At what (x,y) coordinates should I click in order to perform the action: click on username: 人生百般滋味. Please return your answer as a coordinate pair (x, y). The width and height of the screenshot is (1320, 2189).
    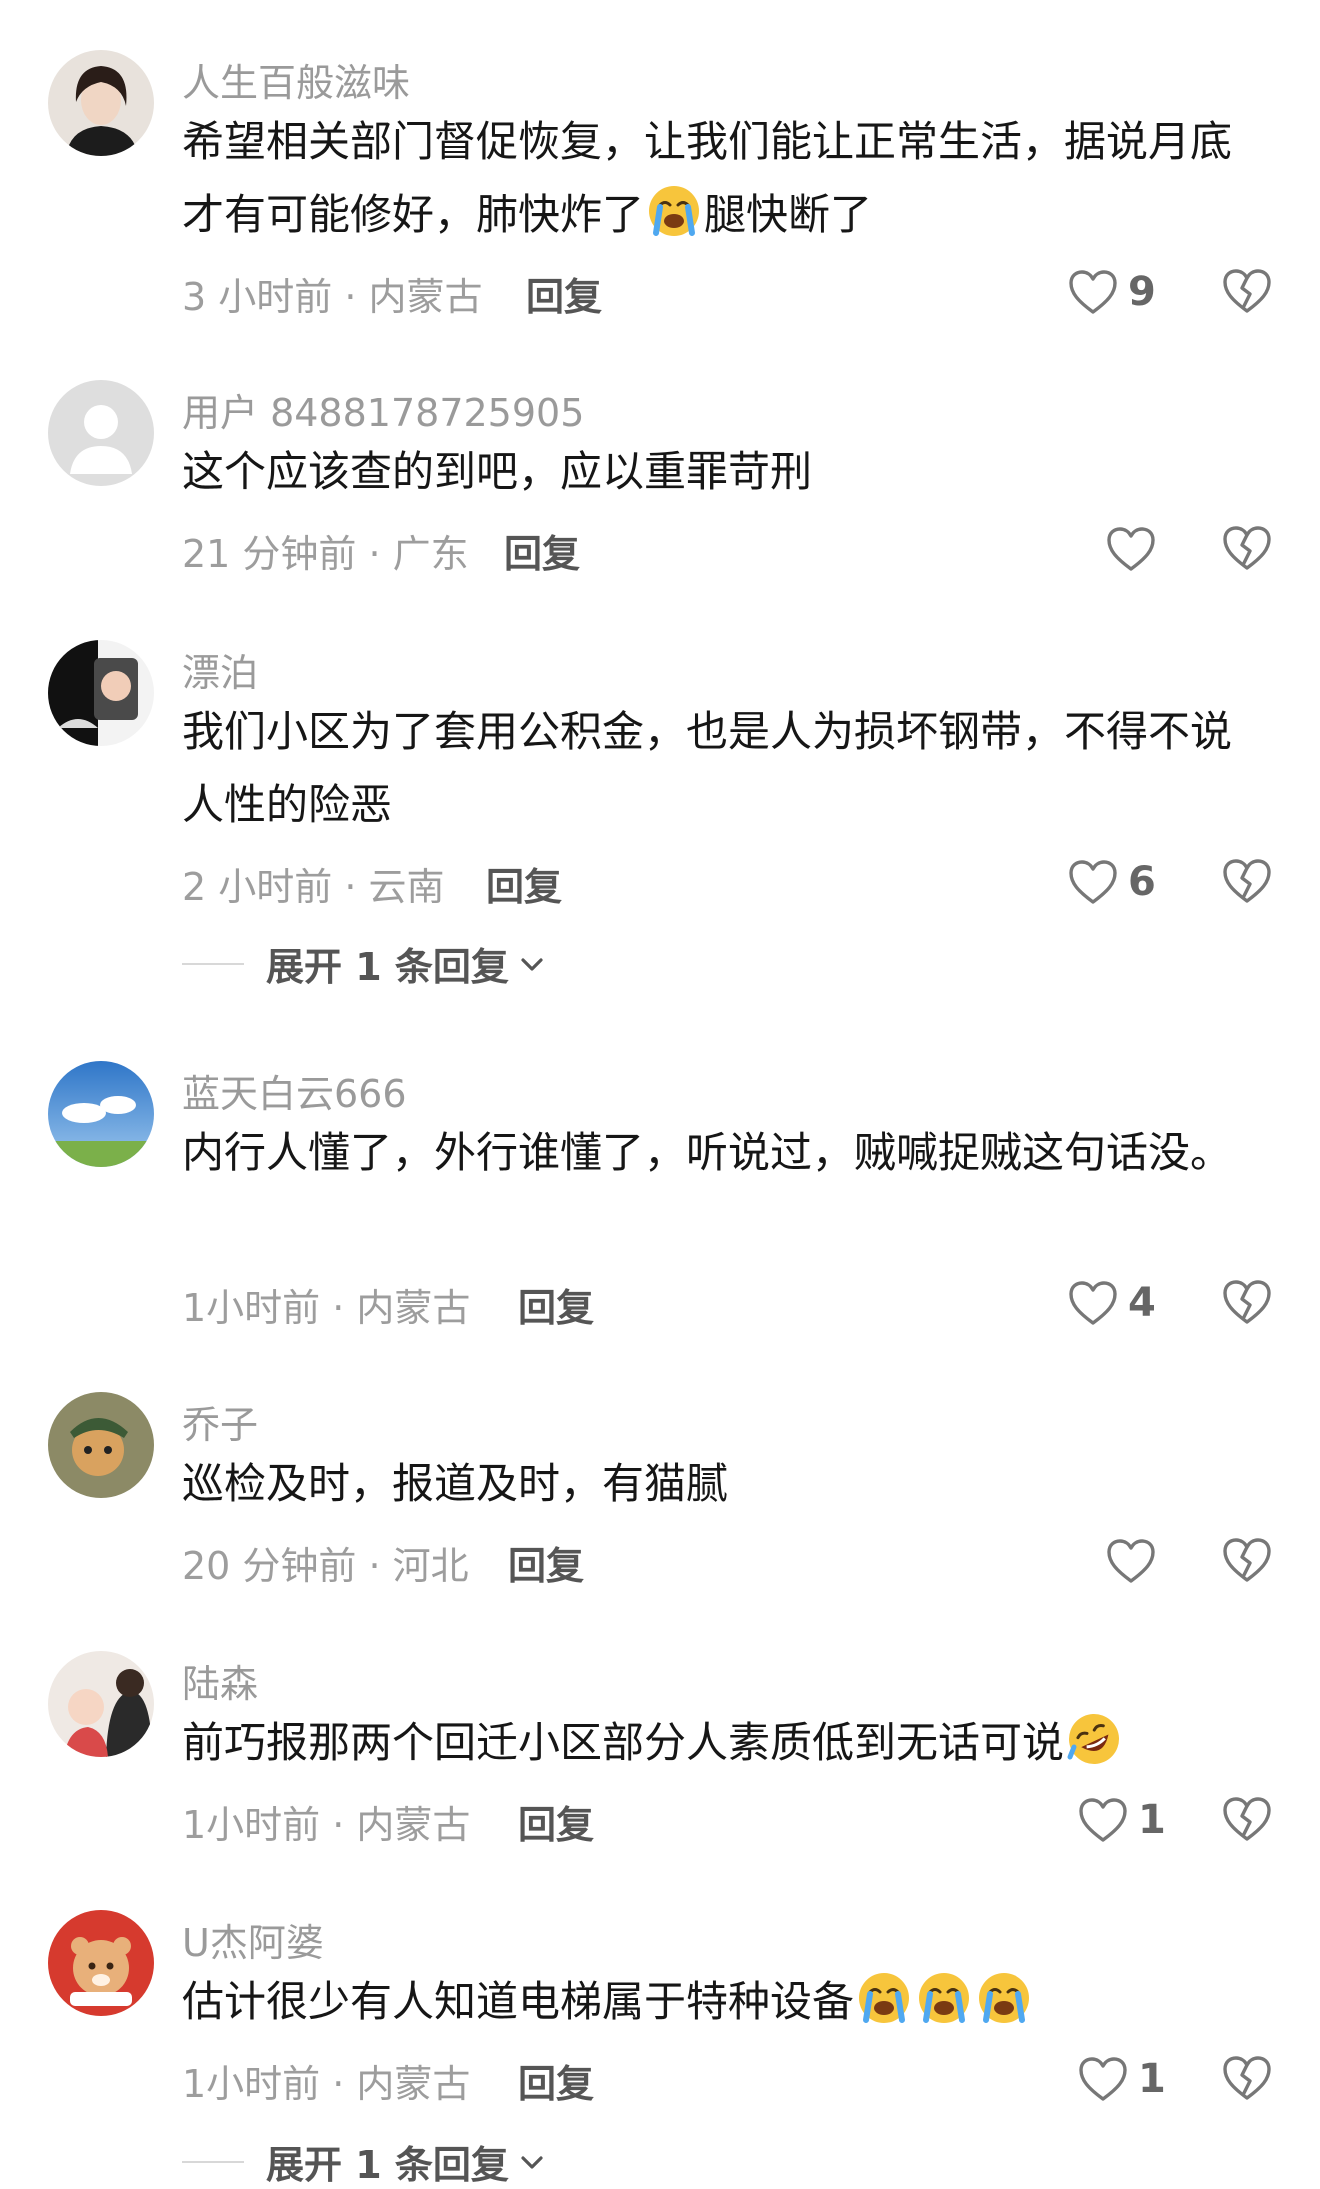
    Looking at the image, I should click on (296, 79).